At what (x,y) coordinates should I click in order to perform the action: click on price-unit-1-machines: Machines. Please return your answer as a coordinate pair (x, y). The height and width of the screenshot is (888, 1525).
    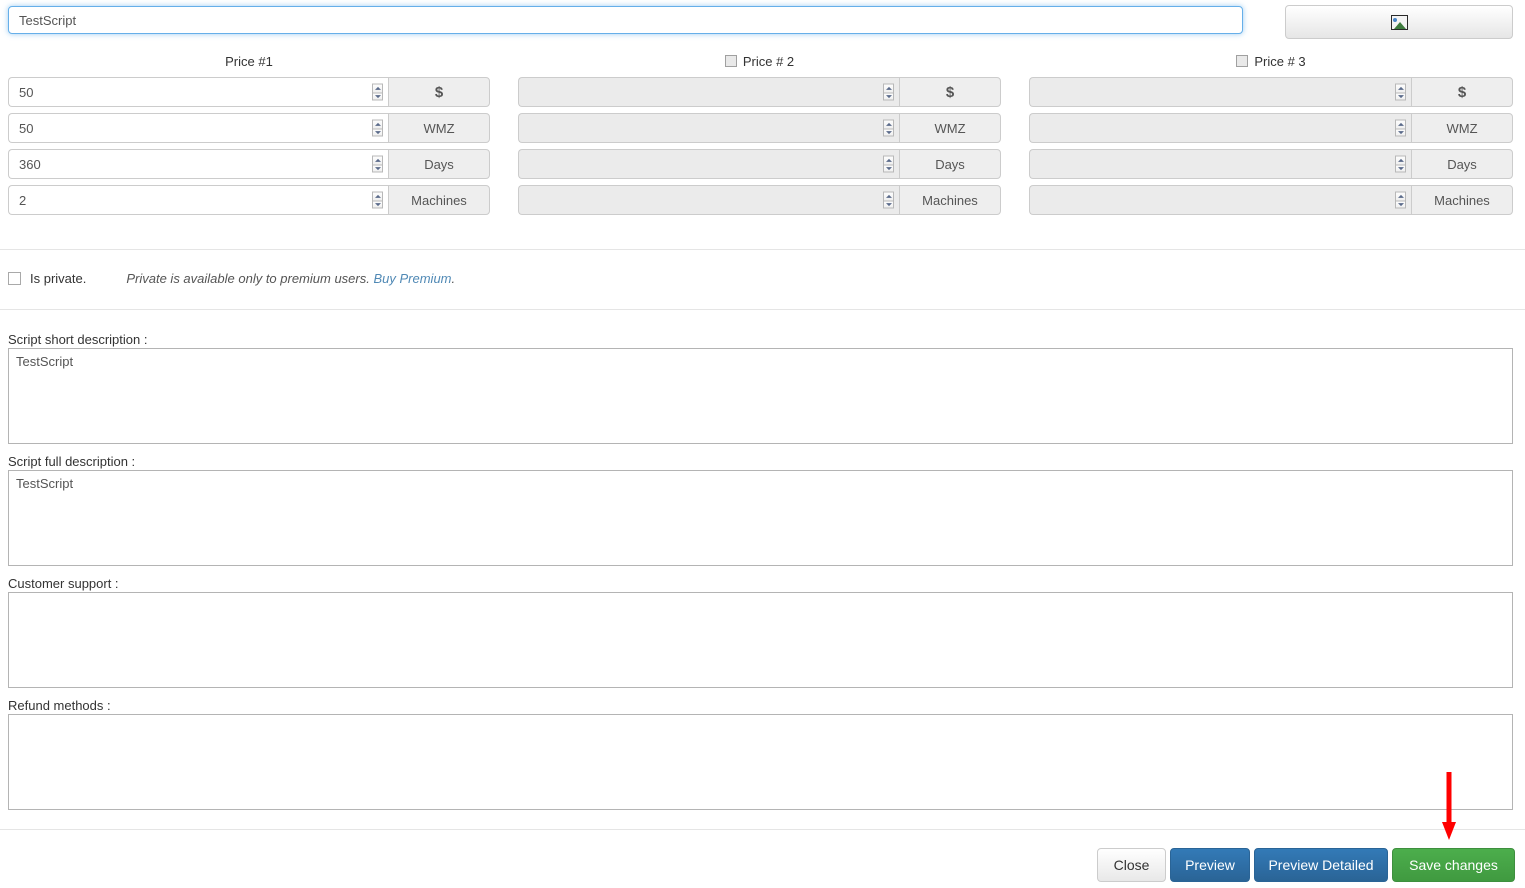
    Looking at the image, I should click on (439, 200).